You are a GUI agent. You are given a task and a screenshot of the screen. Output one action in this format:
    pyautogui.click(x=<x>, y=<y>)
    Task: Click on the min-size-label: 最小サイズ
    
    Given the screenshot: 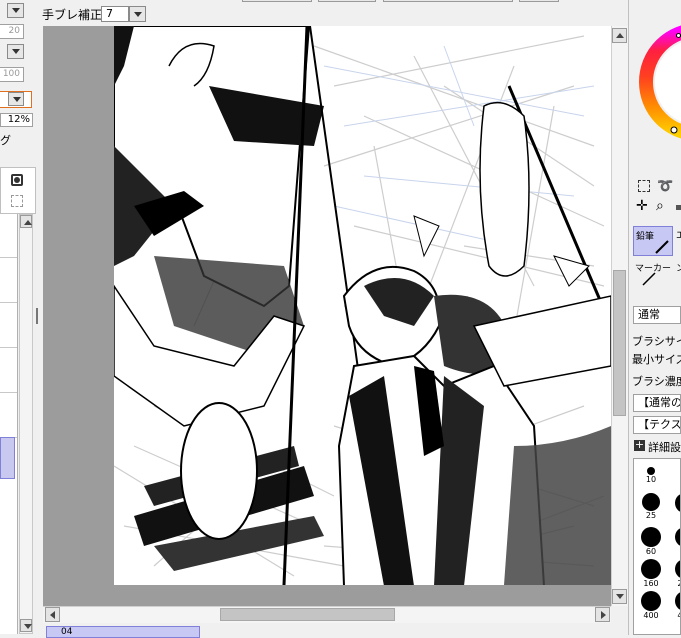 What is the action you would take?
    pyautogui.click(x=656, y=359)
    